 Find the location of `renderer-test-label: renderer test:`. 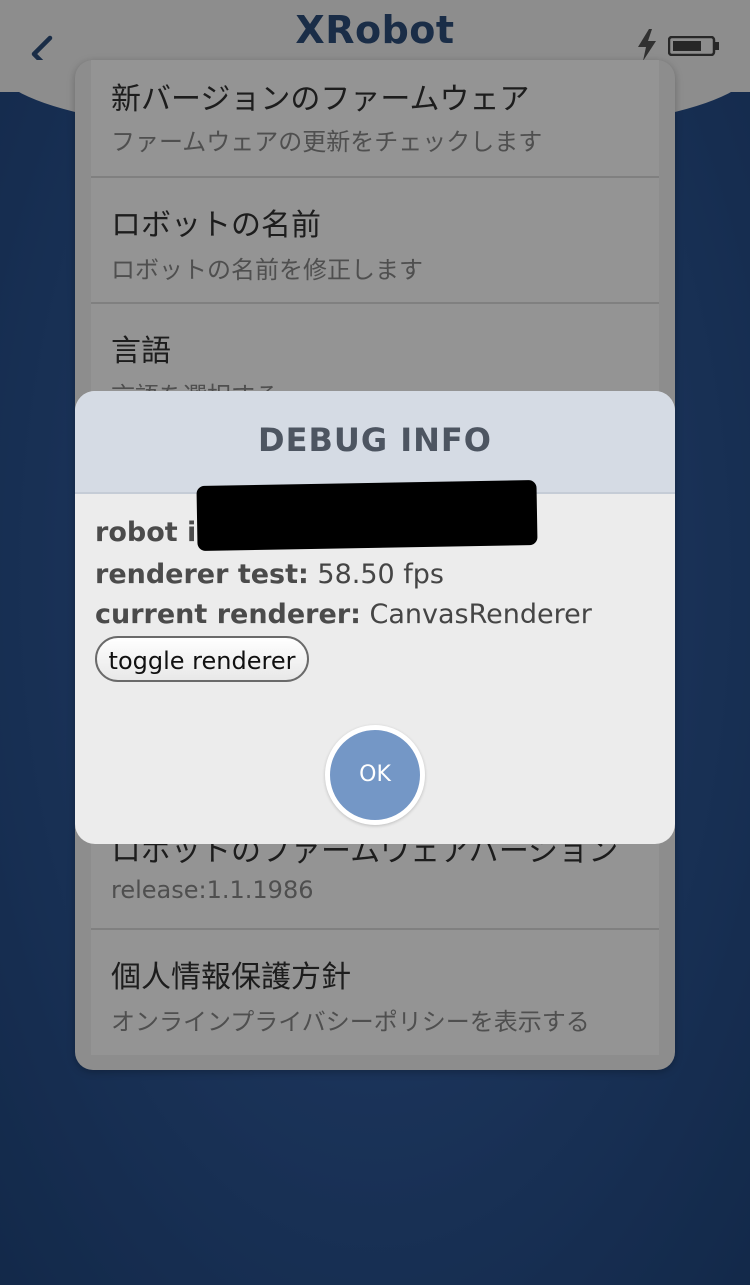

renderer-test-label: renderer test: is located at coordinates (202, 574).